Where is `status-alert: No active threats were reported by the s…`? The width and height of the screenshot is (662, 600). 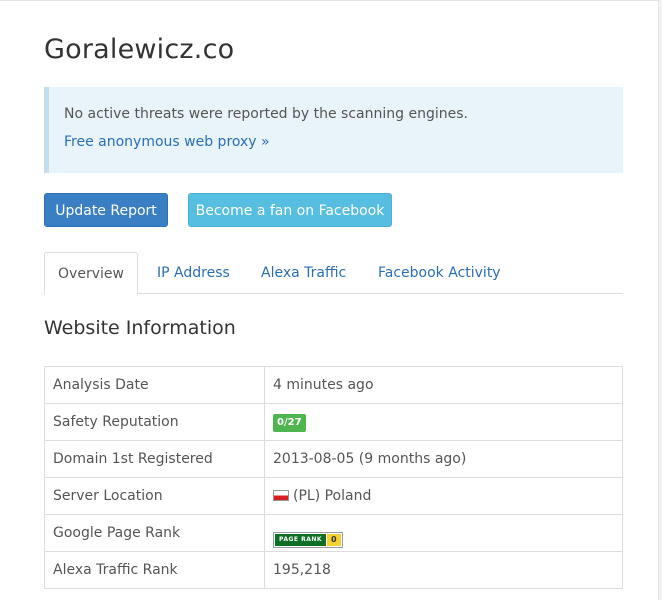
status-alert: No active threats were reported by the s… is located at coordinates (333, 130).